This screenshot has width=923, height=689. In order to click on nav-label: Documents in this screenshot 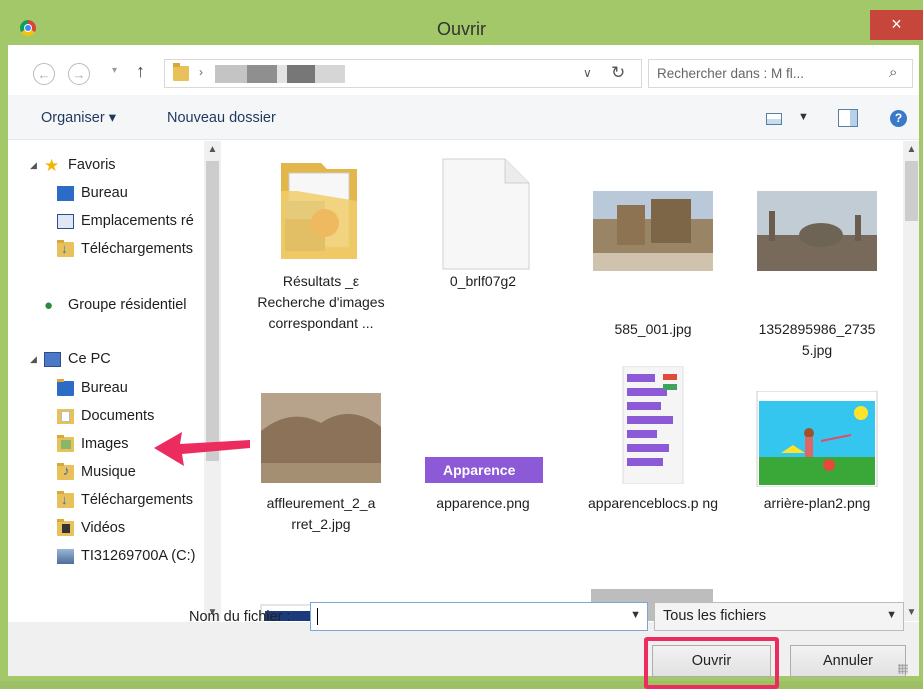, I will do `click(118, 416)`.